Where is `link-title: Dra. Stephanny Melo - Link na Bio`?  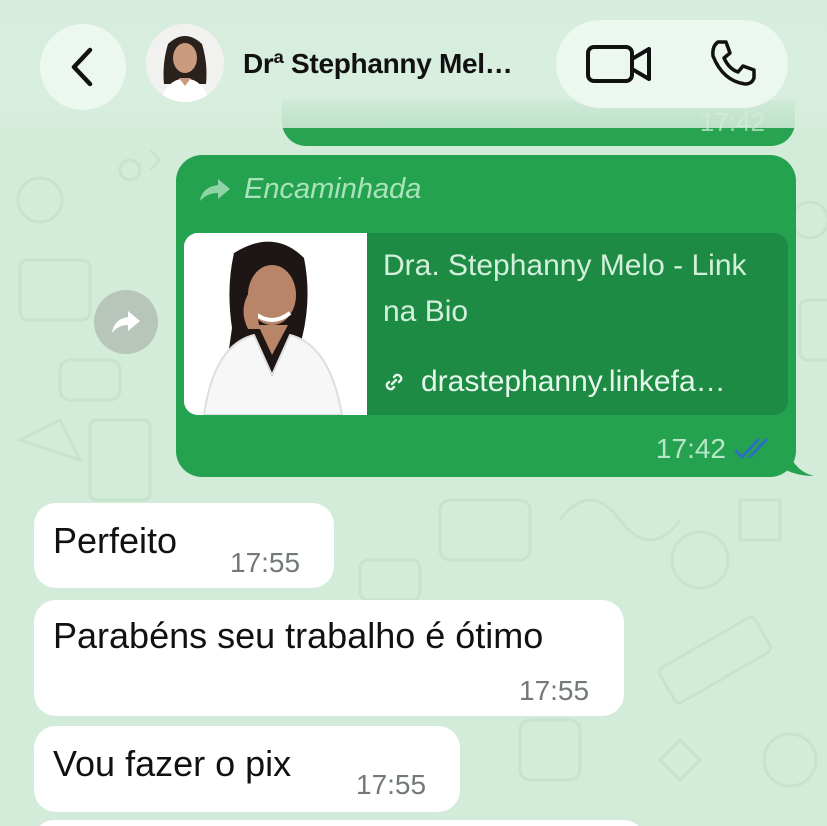 link-title: Dra. Stephanny Melo - Link na Bio is located at coordinates (565, 288).